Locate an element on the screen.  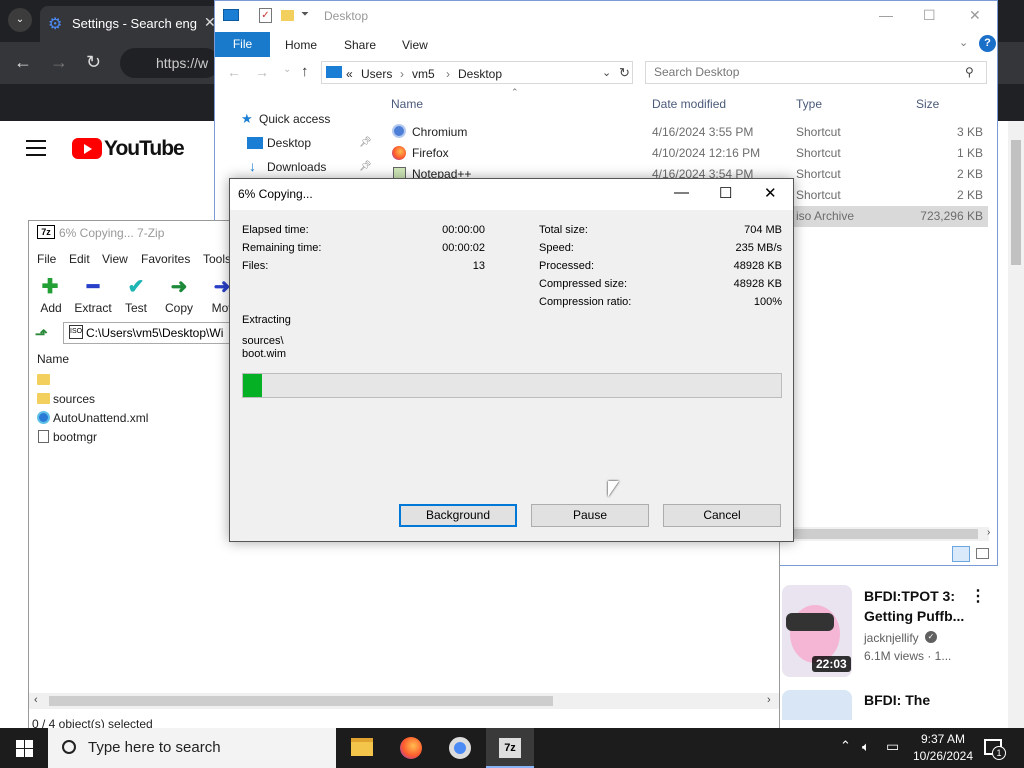
explorer-address-bar: « Users › vm5 › Desktop ⌄ ↻ is located at coordinates (477, 72).